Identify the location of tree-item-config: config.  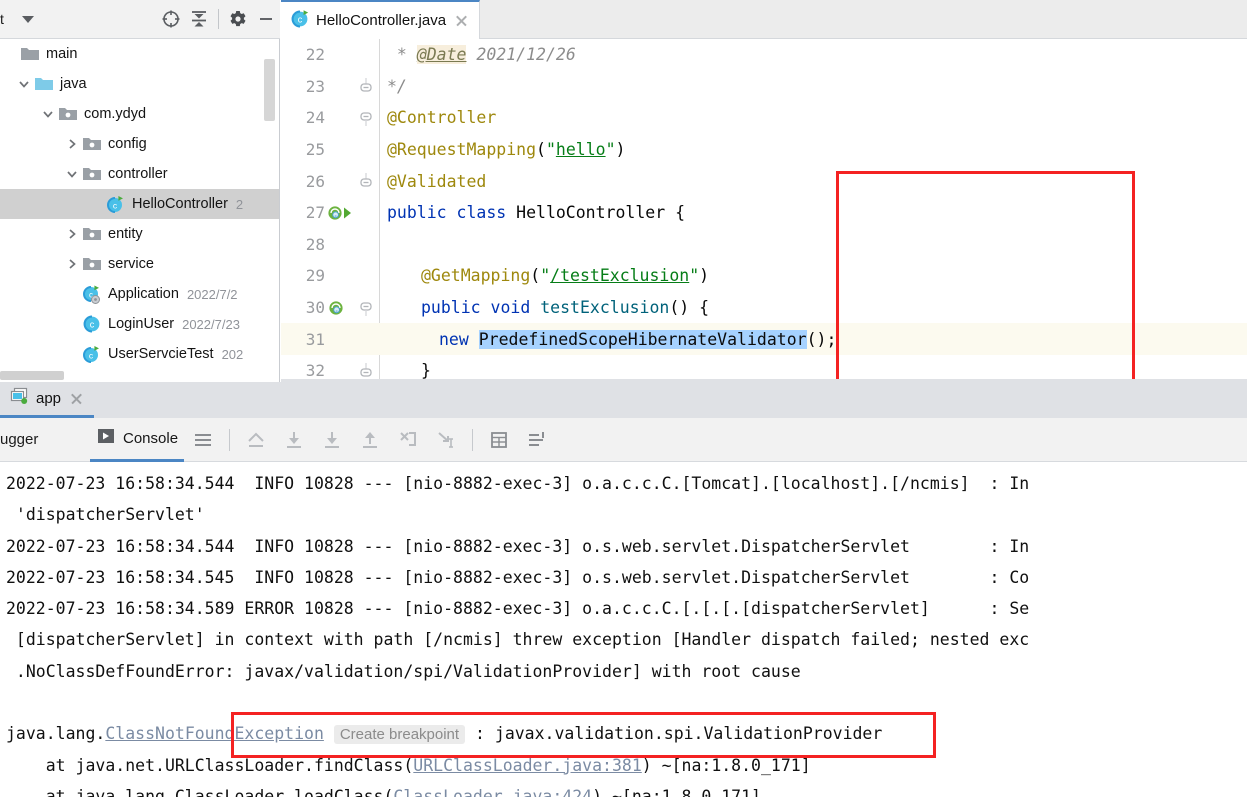
(139, 144).